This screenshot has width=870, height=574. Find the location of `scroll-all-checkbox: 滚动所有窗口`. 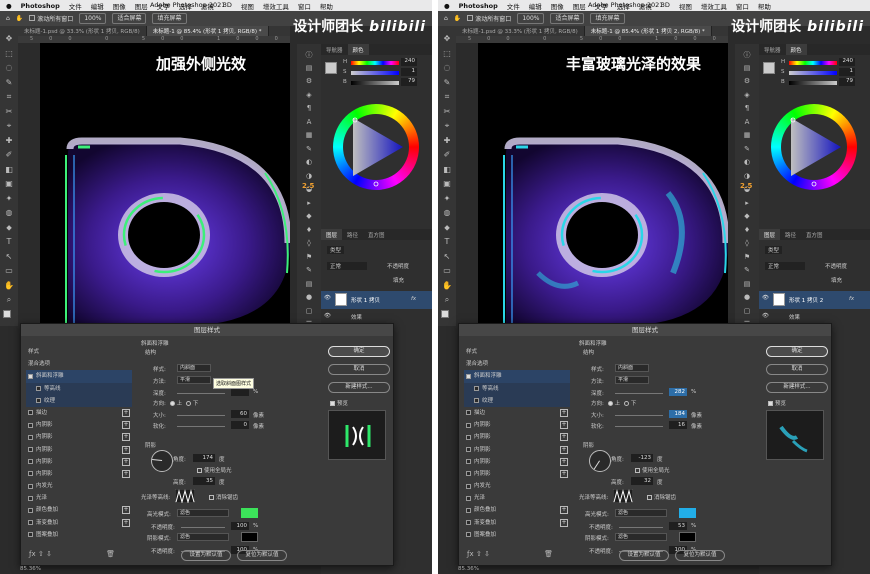

scroll-all-checkbox: 滚动所有窗口 is located at coordinates (51, 18).